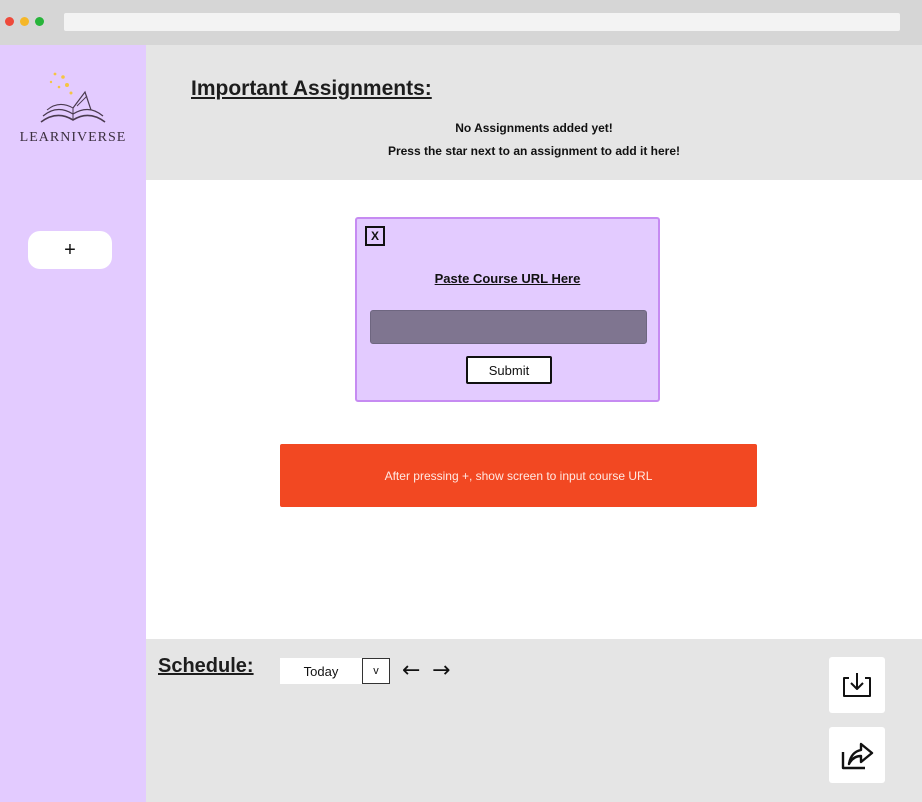 The height and width of the screenshot is (802, 922). Describe the element at coordinates (376, 671) in the screenshot. I see `chevron-down-icon: v` at that location.